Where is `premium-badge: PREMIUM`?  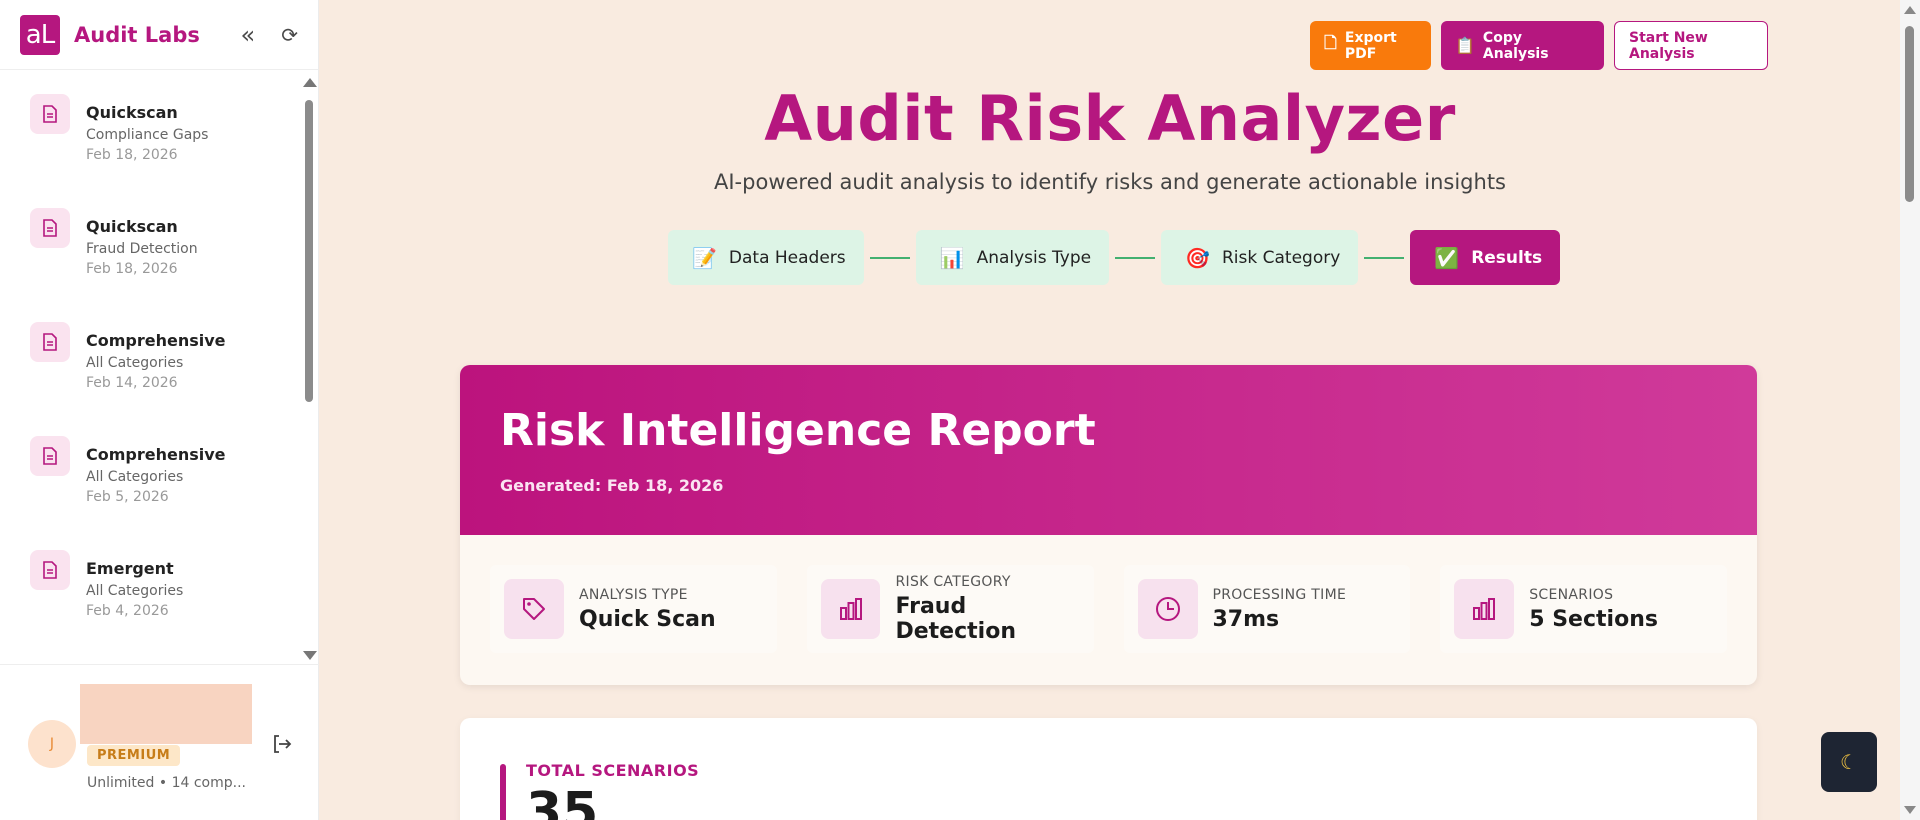 premium-badge: PREMIUM is located at coordinates (134, 755).